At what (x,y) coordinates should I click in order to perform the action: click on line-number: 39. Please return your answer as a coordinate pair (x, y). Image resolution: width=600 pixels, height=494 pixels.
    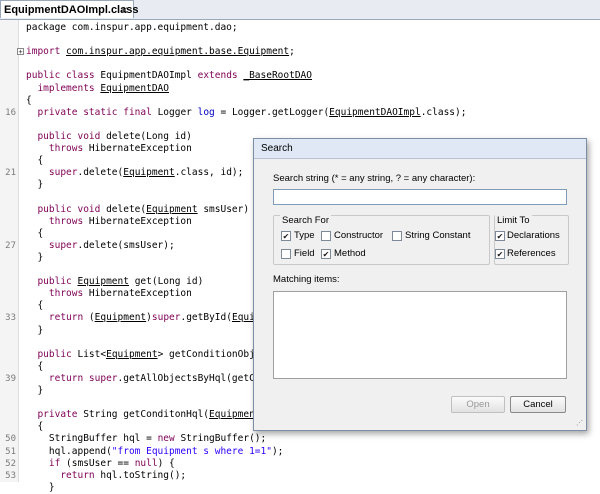
    Looking at the image, I should click on (10, 378).